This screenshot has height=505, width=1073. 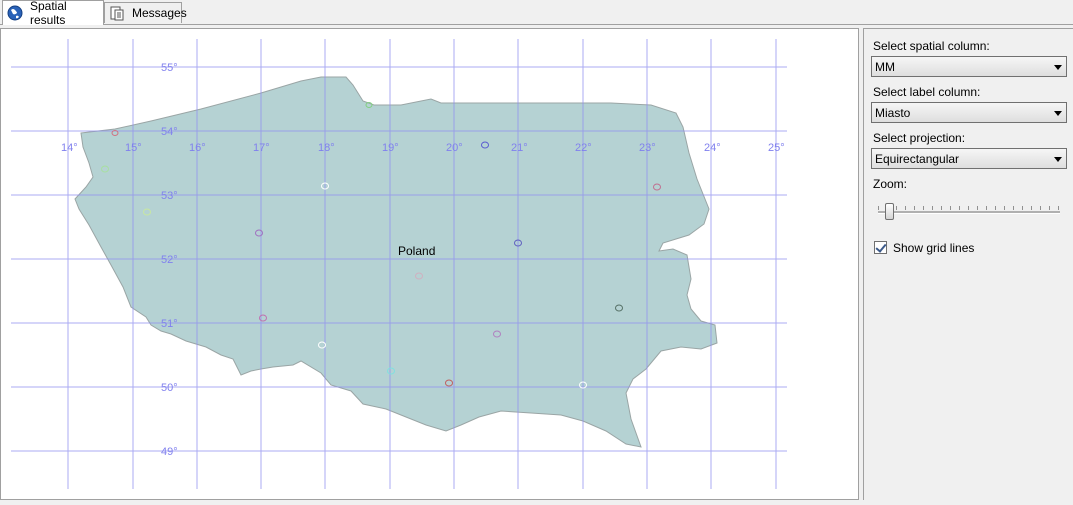 I want to click on lon-label: 16°, so click(x=197, y=148).